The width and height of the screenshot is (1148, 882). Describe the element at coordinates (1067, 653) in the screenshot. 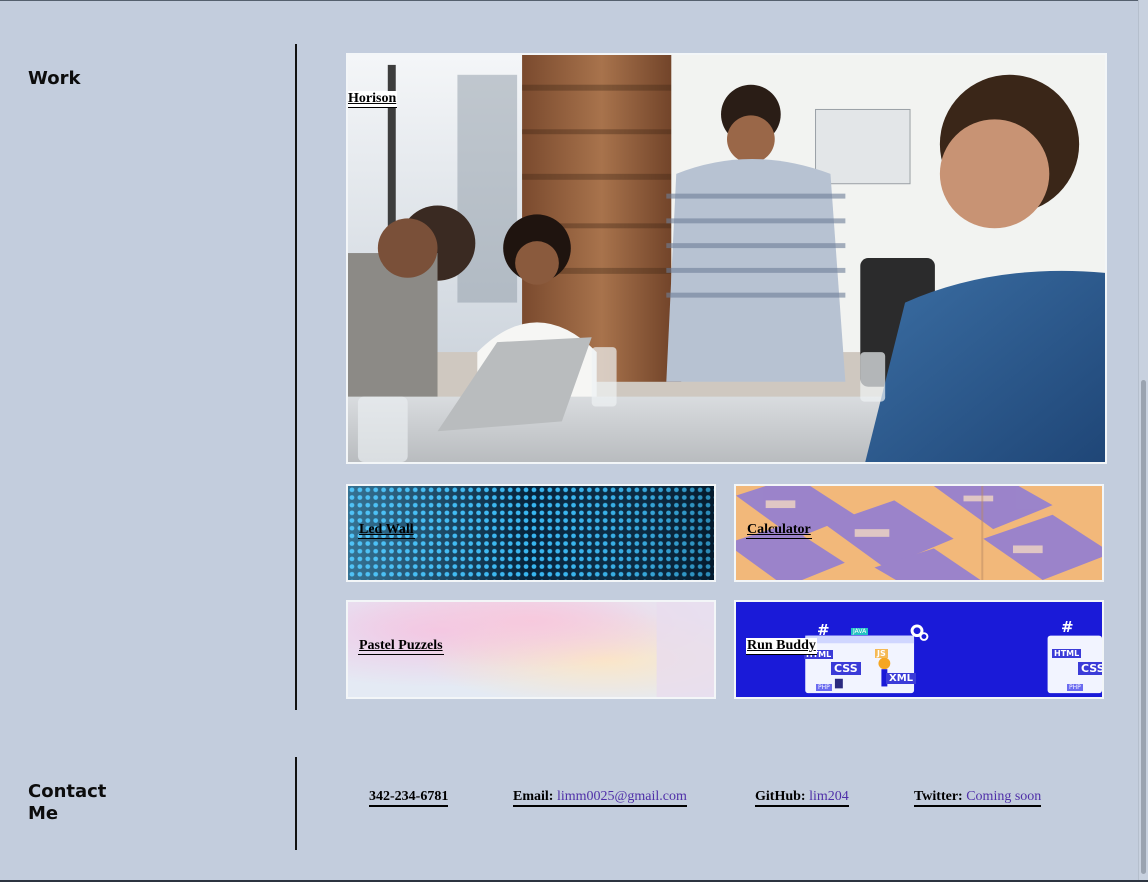

I see `html-badge: HTML` at that location.